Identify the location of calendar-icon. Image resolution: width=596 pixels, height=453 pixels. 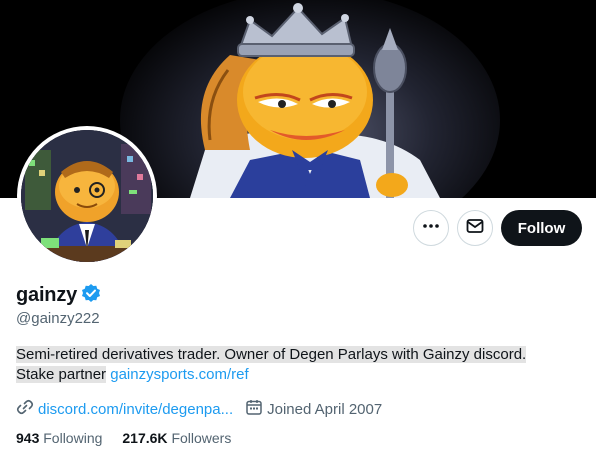
(254, 409).